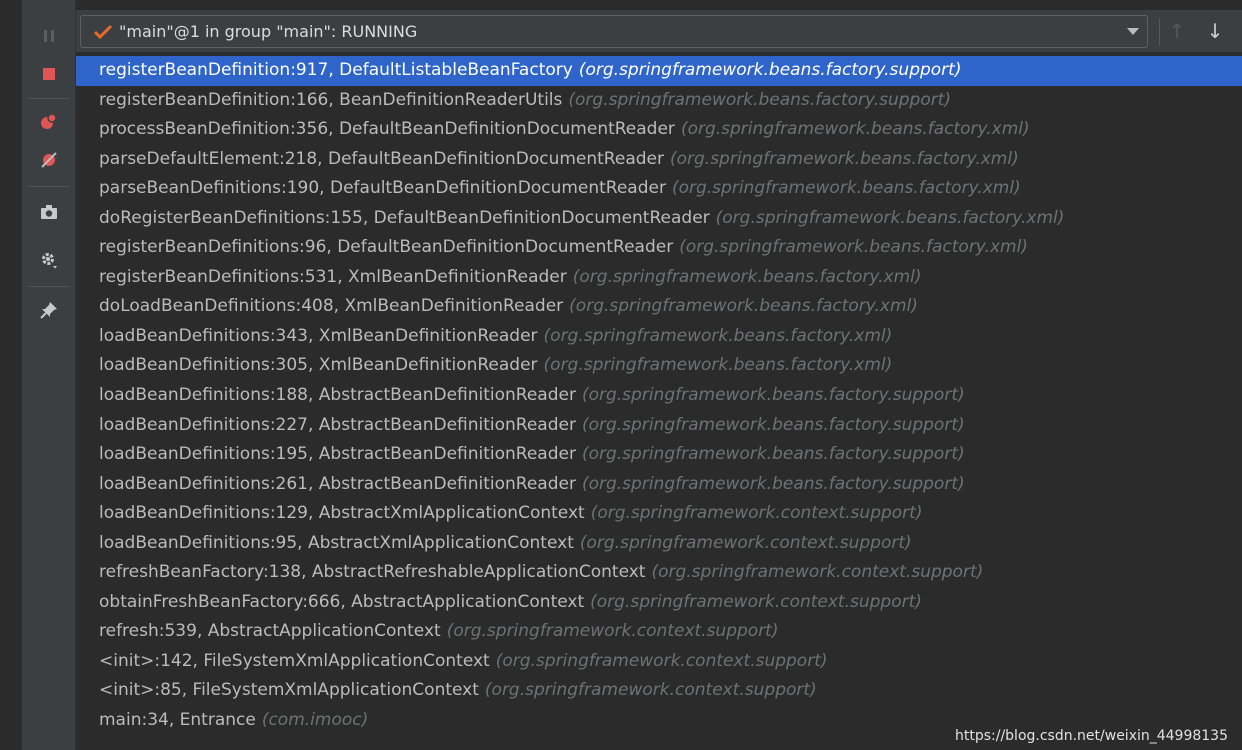 Image resolution: width=1242 pixels, height=750 pixels. I want to click on settings-icon, so click(49, 260).